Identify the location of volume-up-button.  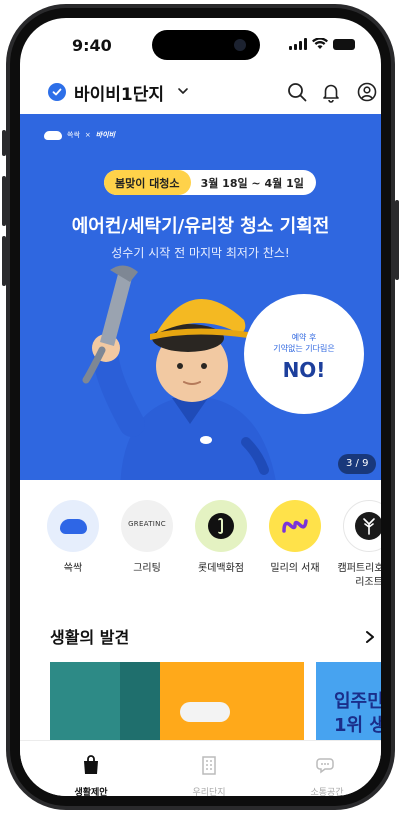
(4, 201).